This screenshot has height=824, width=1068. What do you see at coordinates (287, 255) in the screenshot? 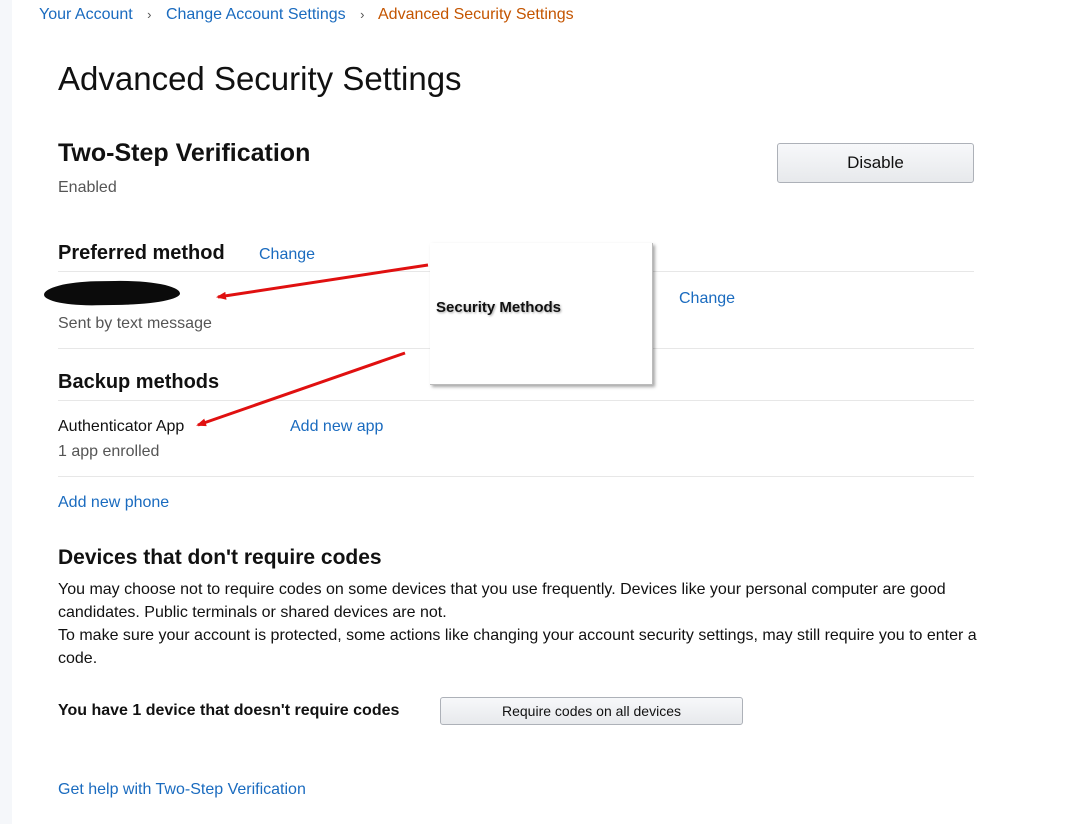
I see `preferred-method-change-link: Change` at bounding box center [287, 255].